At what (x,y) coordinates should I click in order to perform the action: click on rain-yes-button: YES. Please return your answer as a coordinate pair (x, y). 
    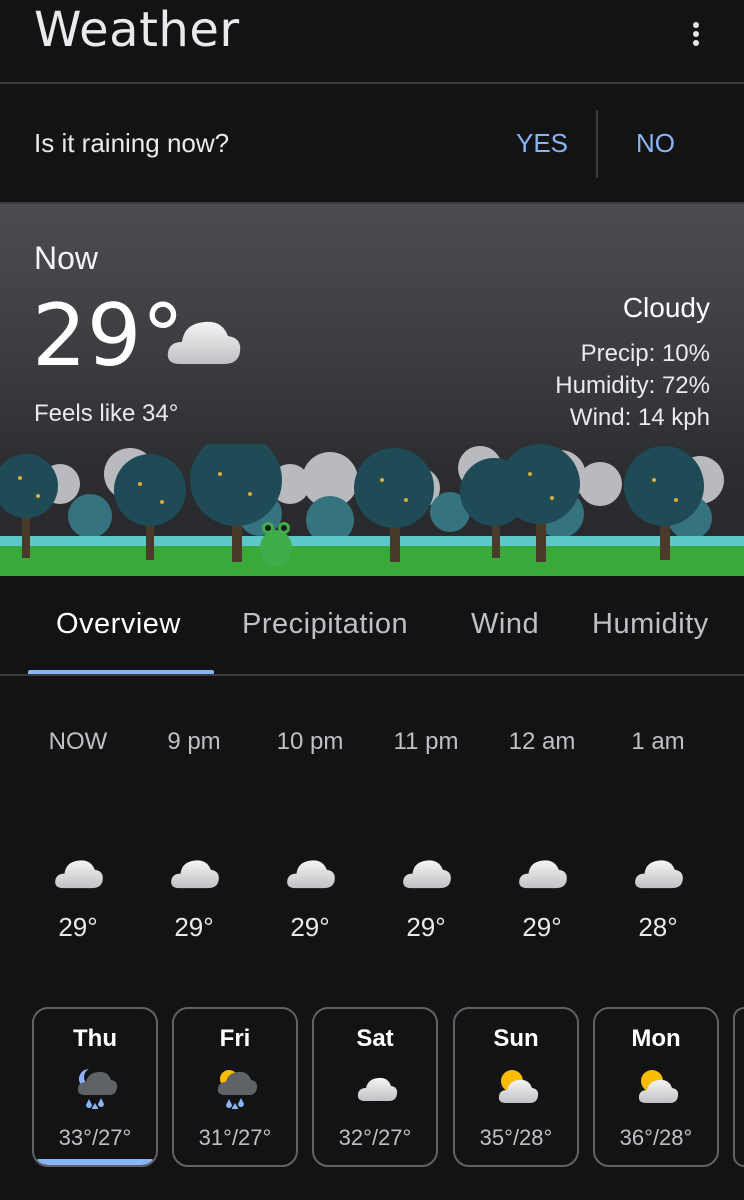
    Looking at the image, I should click on (542, 143).